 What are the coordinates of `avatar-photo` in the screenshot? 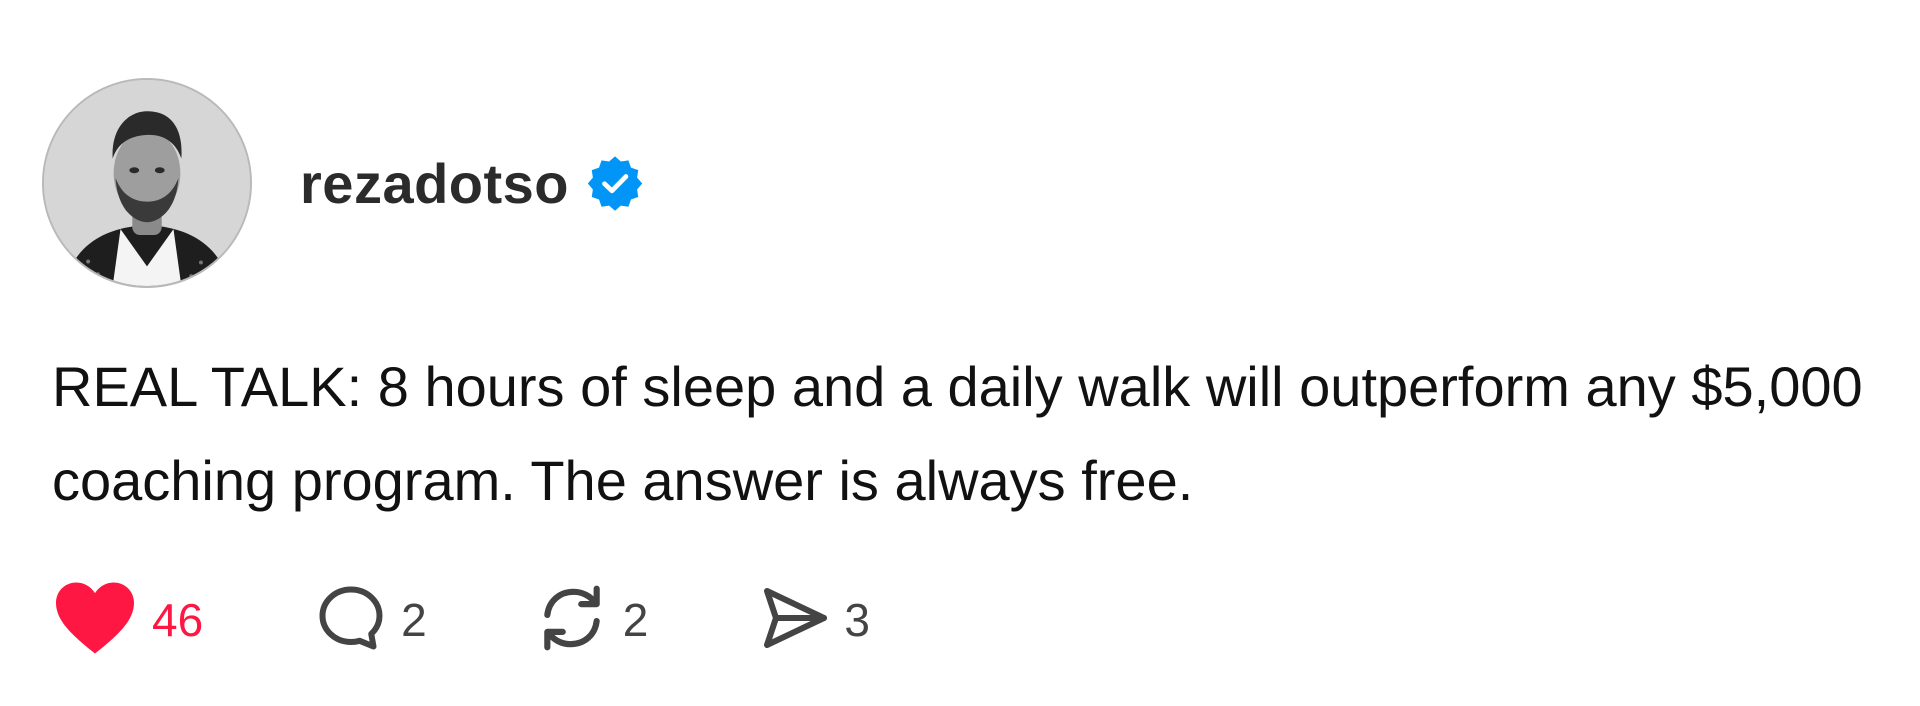 It's located at (147, 183).